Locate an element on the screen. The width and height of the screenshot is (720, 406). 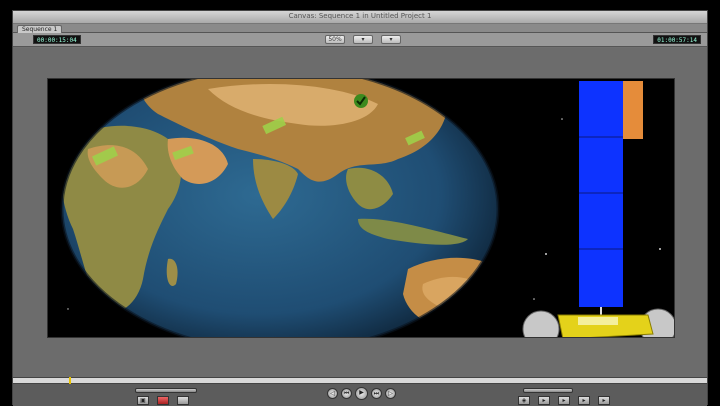
mark-clip-button: ▣ is located at coordinates (143, 400).